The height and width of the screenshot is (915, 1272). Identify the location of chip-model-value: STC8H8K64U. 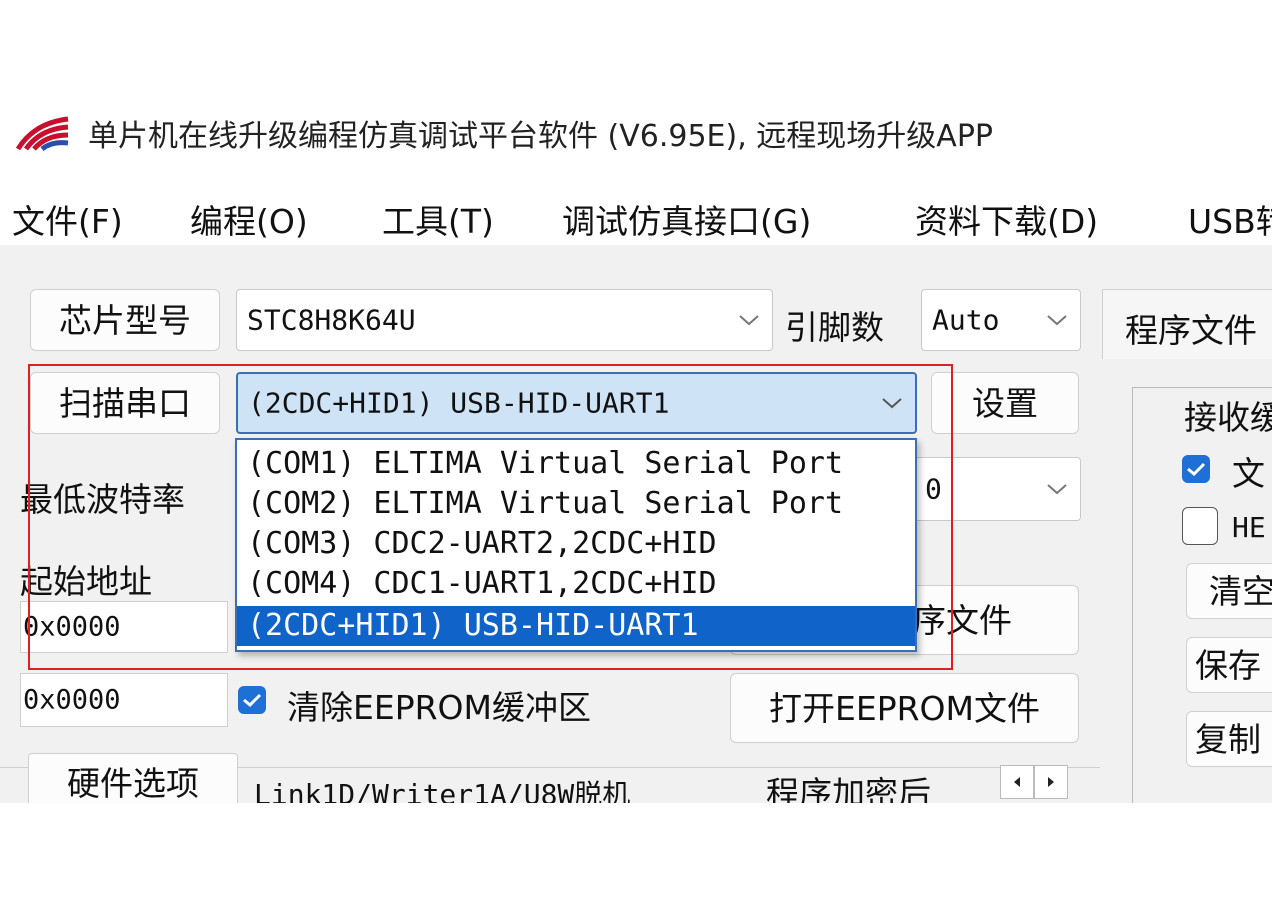
(331, 320).